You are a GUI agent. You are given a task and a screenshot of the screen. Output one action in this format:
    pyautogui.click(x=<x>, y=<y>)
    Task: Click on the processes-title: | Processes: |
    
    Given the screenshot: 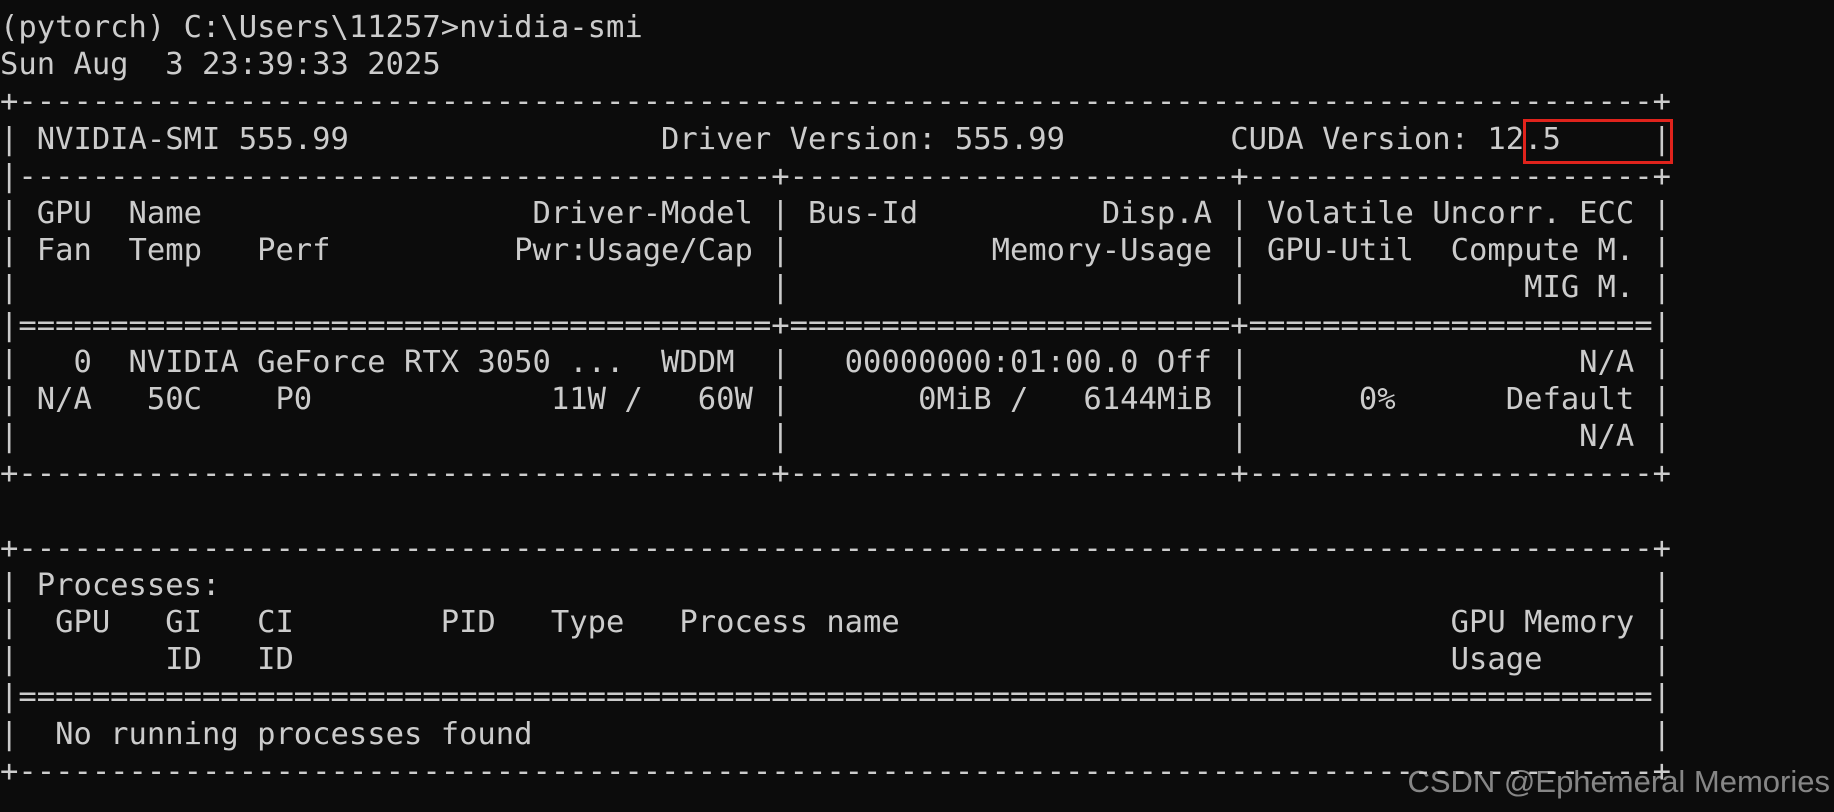 What is the action you would take?
    pyautogui.click(x=835, y=585)
    